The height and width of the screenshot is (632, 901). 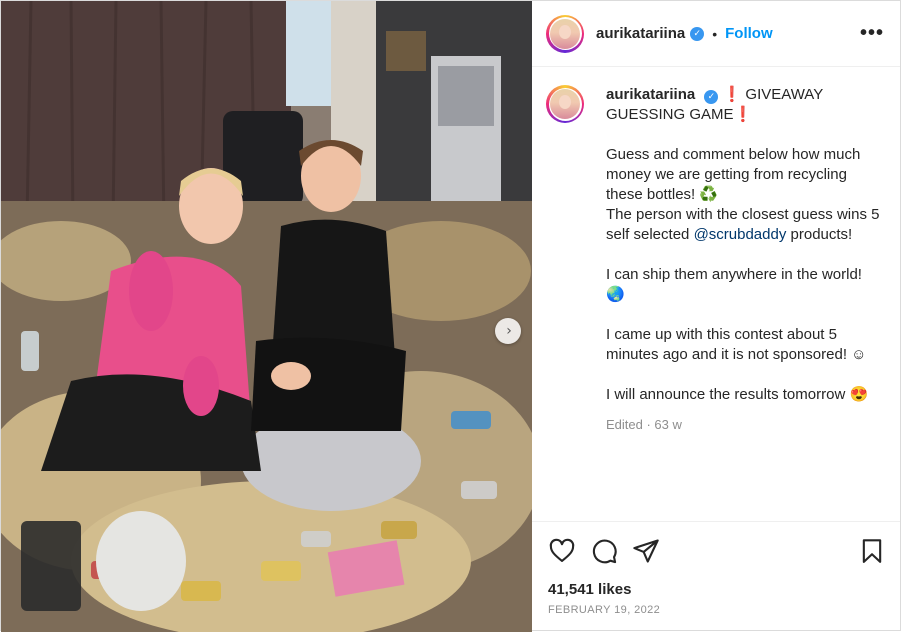 What do you see at coordinates (646, 551) in the screenshot?
I see `share-icon` at bounding box center [646, 551].